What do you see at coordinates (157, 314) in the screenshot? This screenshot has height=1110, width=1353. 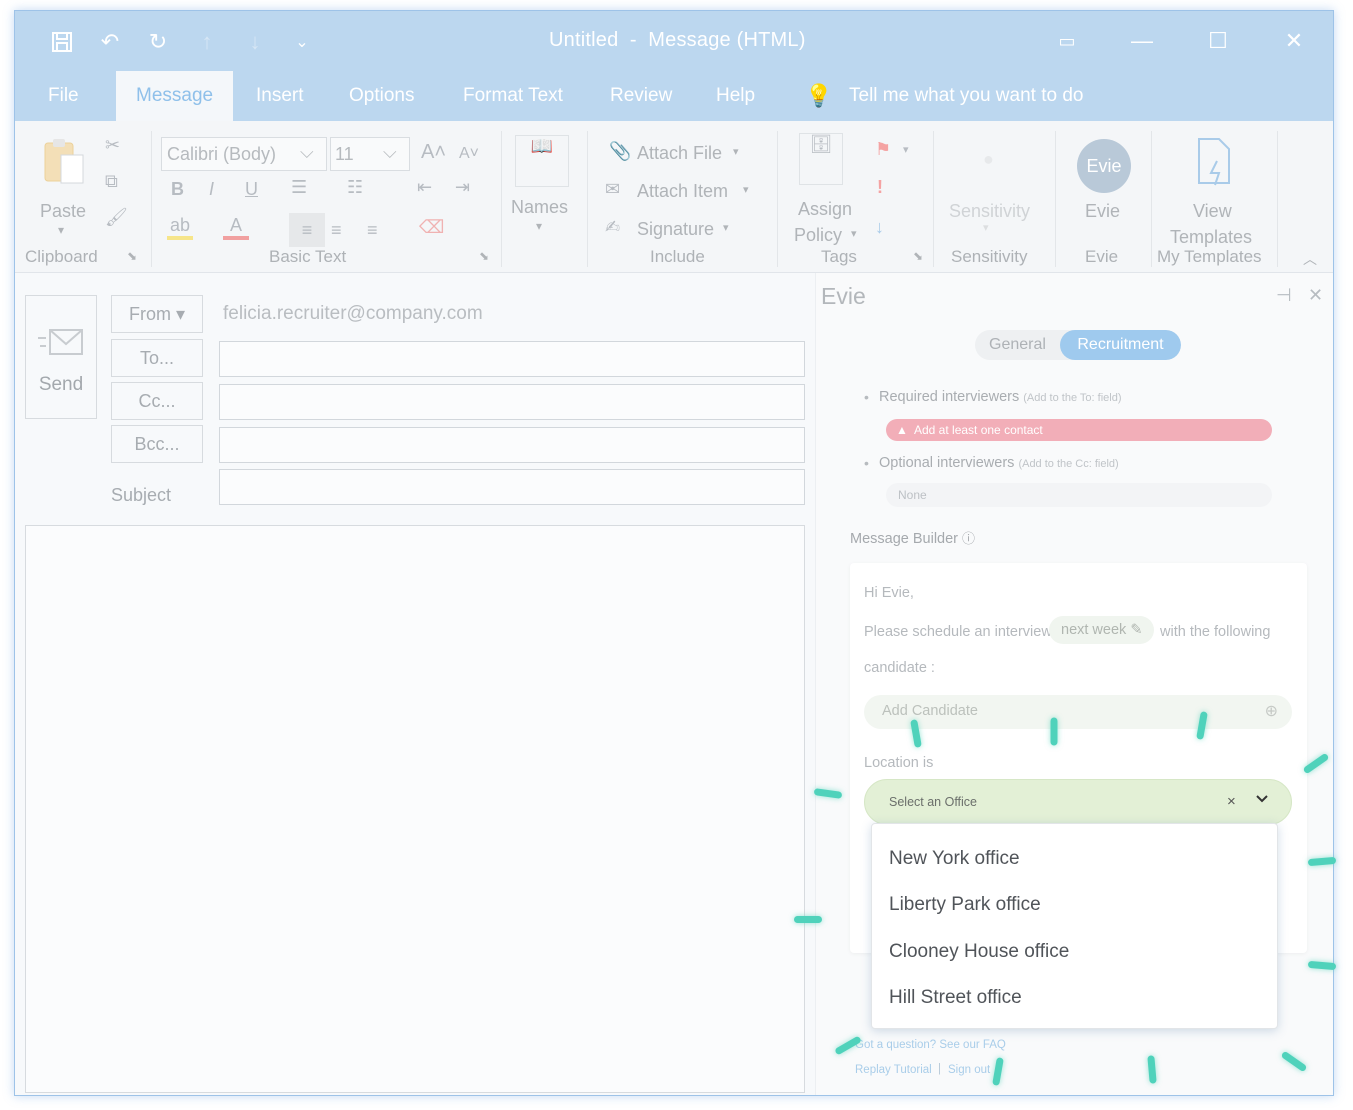 I see `from-button: From ▾` at bounding box center [157, 314].